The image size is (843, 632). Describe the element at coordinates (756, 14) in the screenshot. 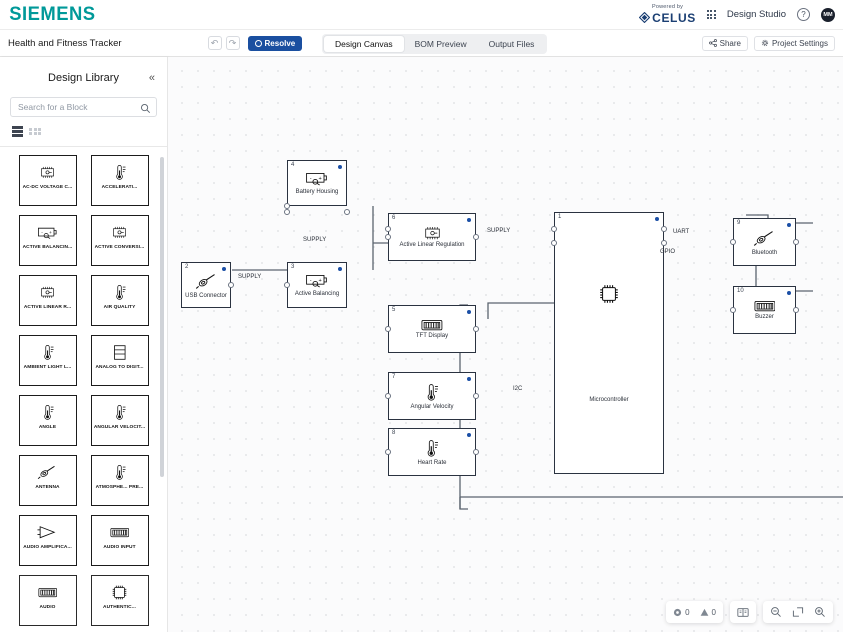

I see `design-studio-label: Design Studio` at that location.